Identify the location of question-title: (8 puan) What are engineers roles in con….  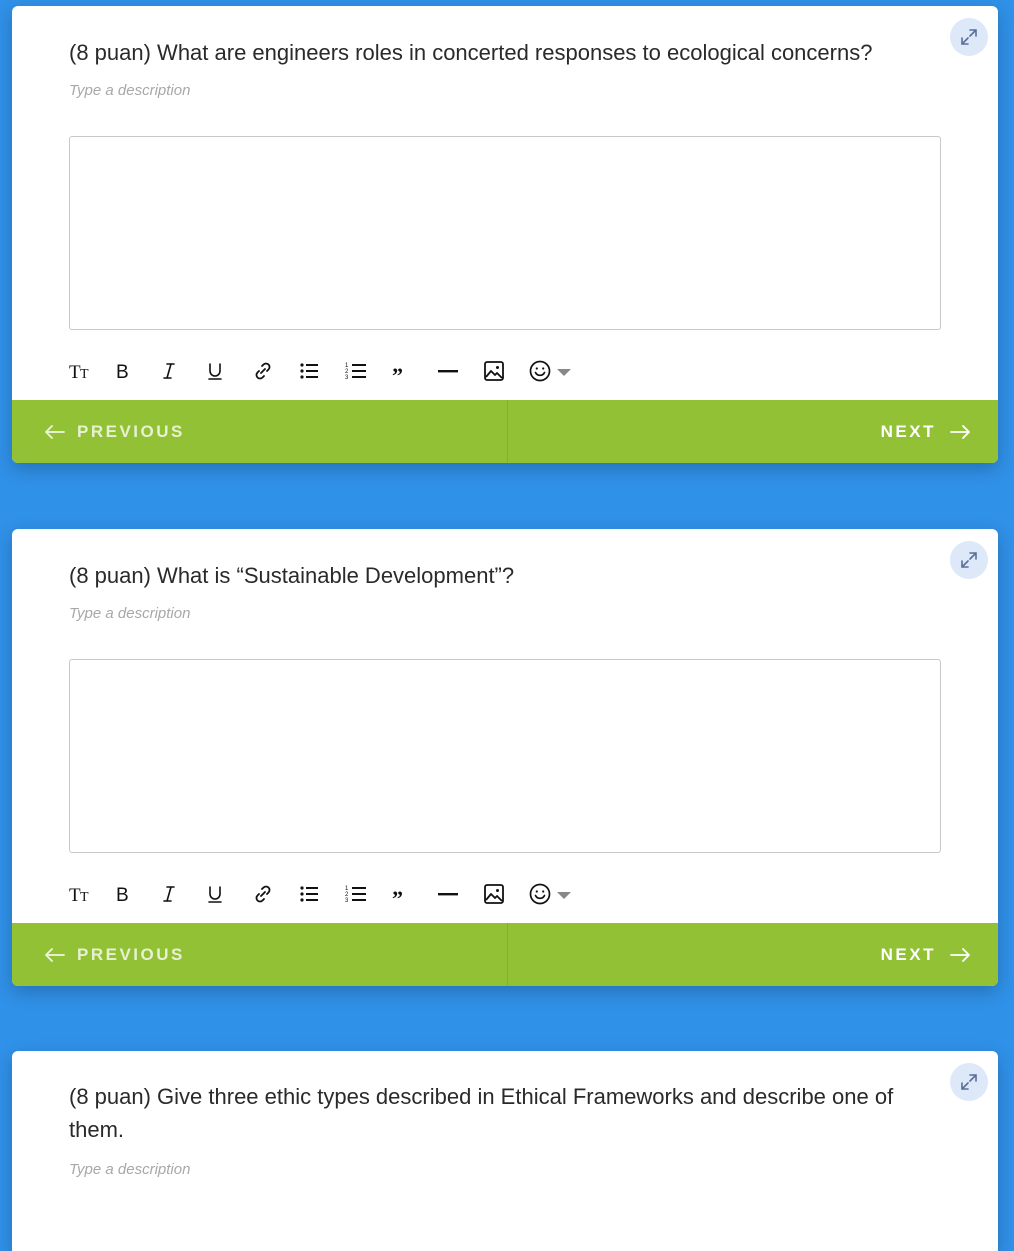
(471, 52).